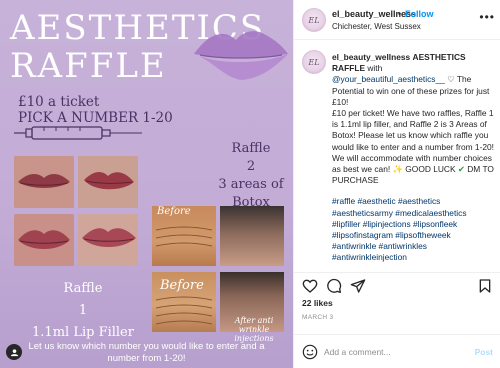 The width and height of the screenshot is (500, 368). I want to click on caption-avatar: EL, so click(314, 62).